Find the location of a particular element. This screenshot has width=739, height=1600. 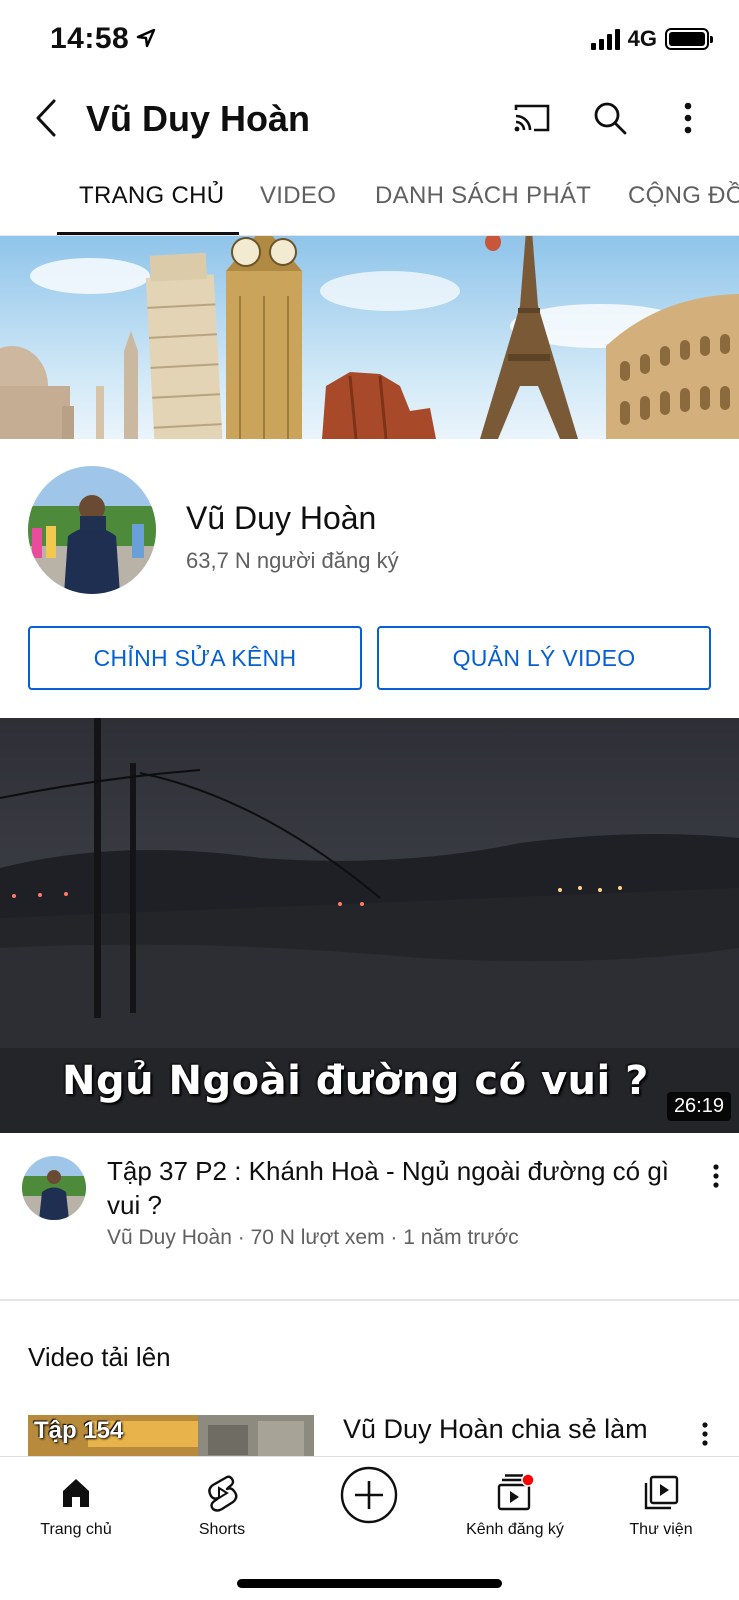

nav-subscriptions: Kênh đăng ký is located at coordinates (515, 1505).